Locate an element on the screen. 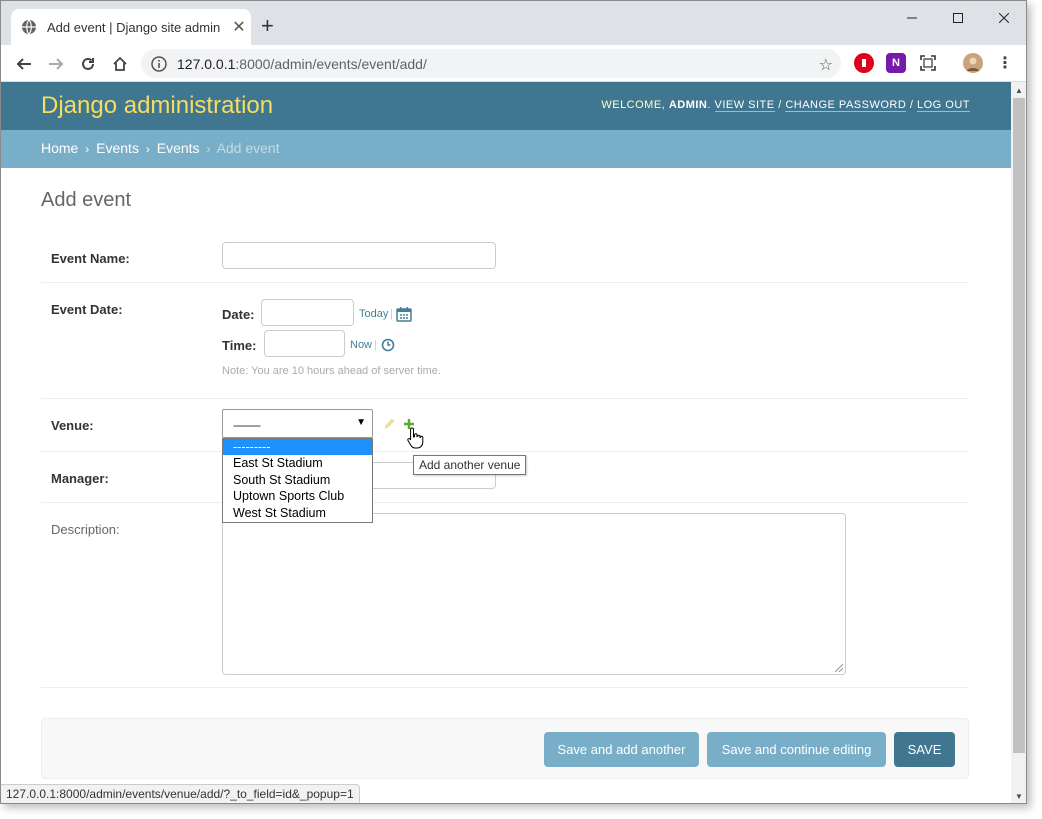 The height and width of the screenshot is (819, 1042). event-name-input is located at coordinates (359, 255).